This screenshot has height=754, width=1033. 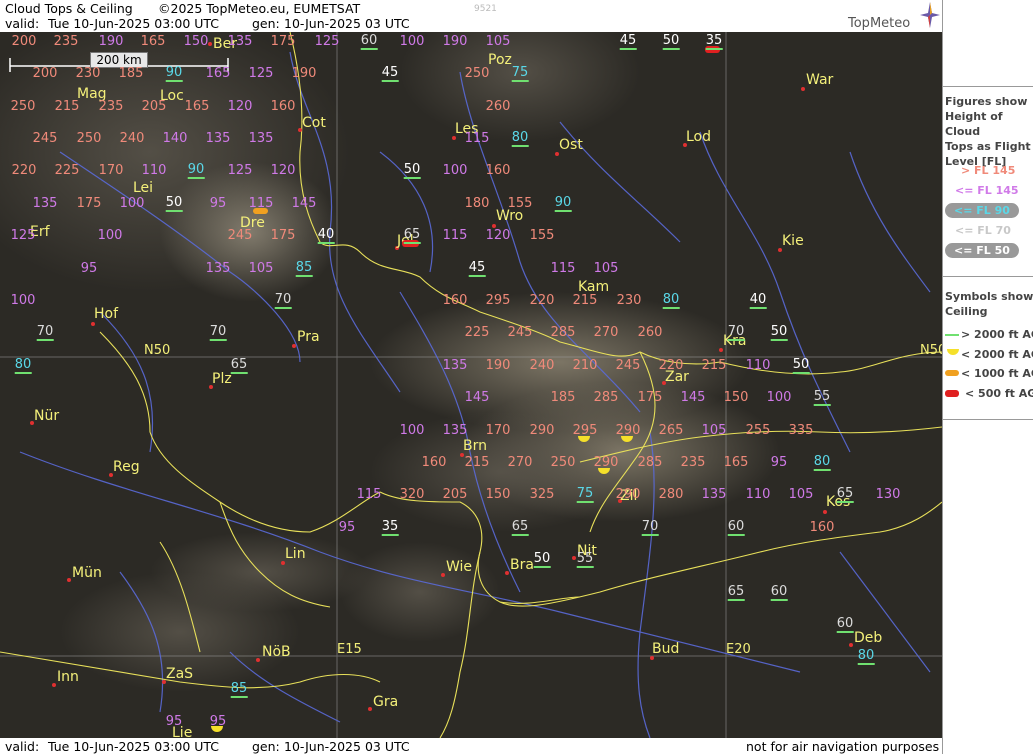 What do you see at coordinates (304, 268) in the screenshot?
I see `cloud-top-flight-level: 85` at bounding box center [304, 268].